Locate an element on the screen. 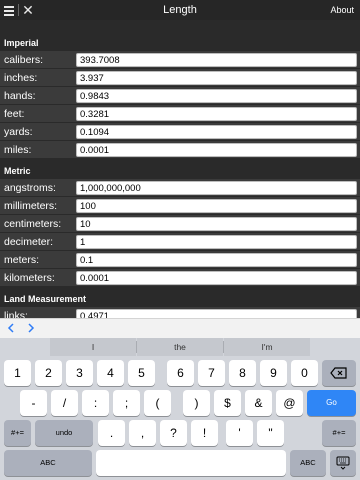 The height and width of the screenshot is (480, 360). unit-row-inches: inches: is located at coordinates (180, 78).